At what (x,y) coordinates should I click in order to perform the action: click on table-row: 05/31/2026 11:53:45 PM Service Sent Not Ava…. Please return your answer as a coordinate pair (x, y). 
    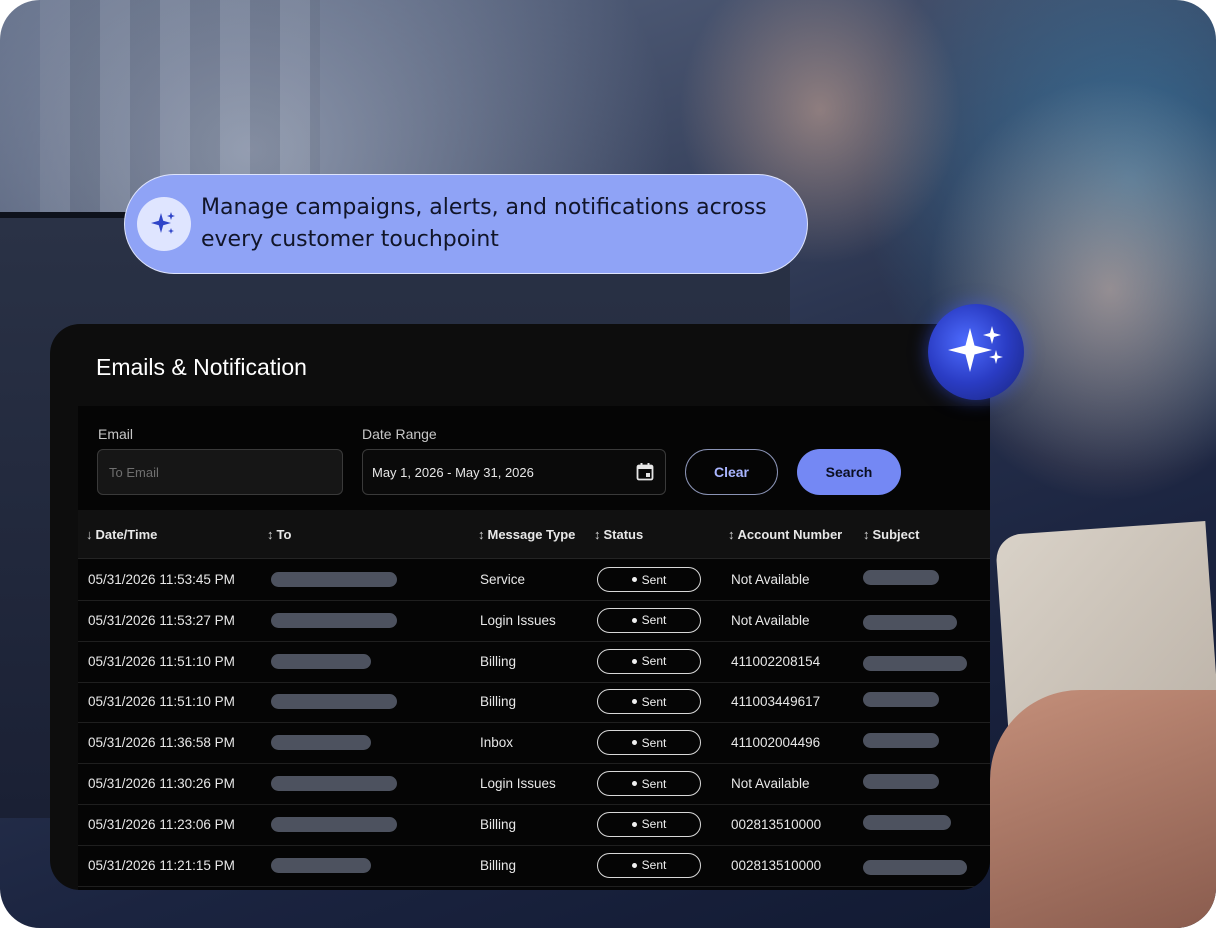
    Looking at the image, I should click on (534, 580).